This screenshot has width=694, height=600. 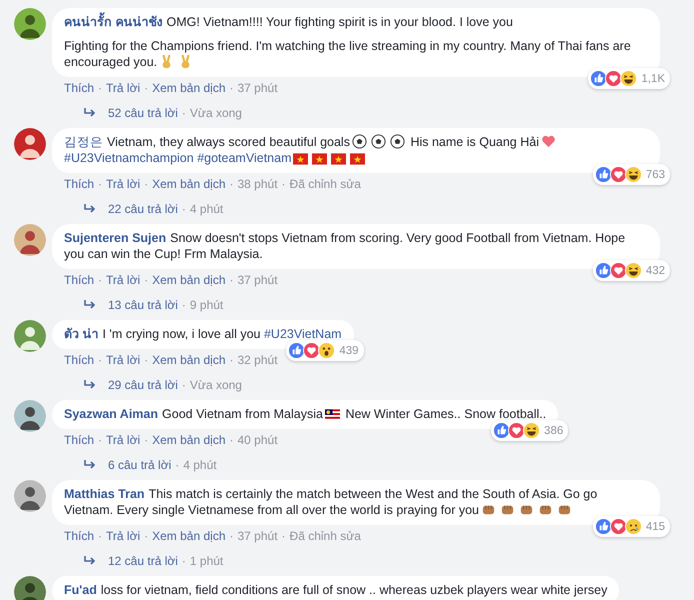 I want to click on timestamp: 1 phút, so click(x=207, y=561).